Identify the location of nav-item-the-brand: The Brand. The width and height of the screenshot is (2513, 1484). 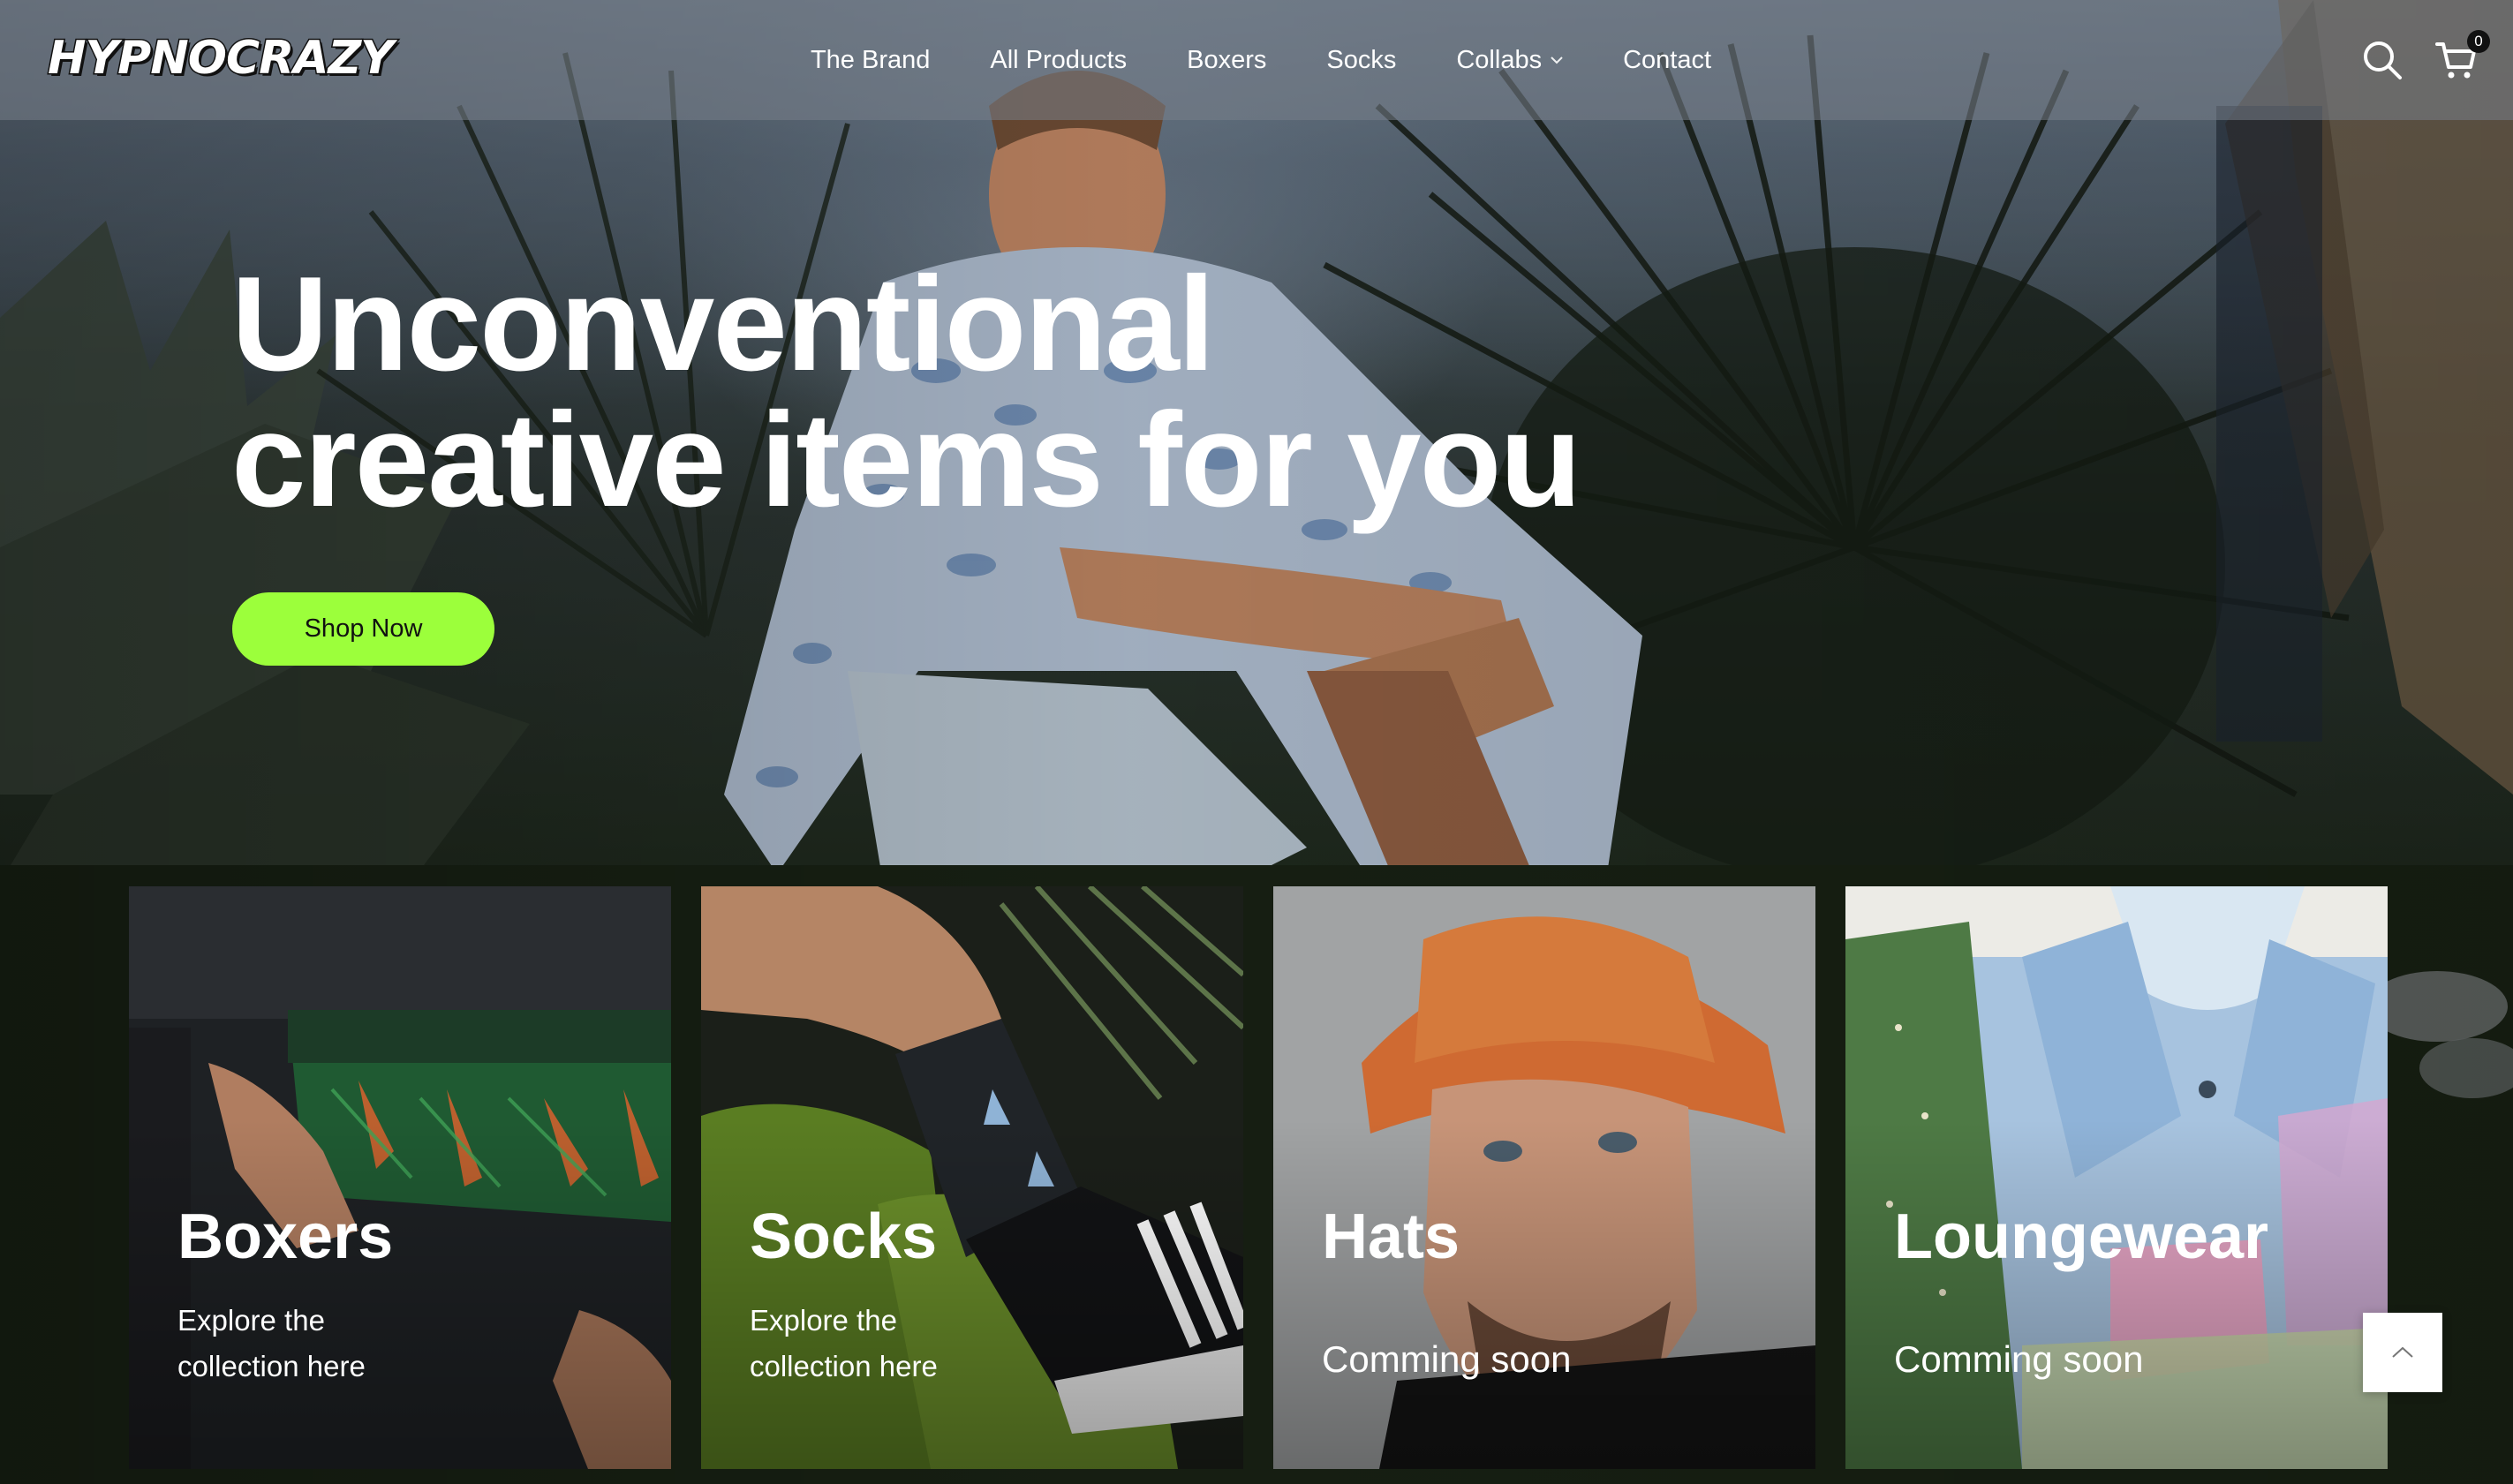
(870, 60).